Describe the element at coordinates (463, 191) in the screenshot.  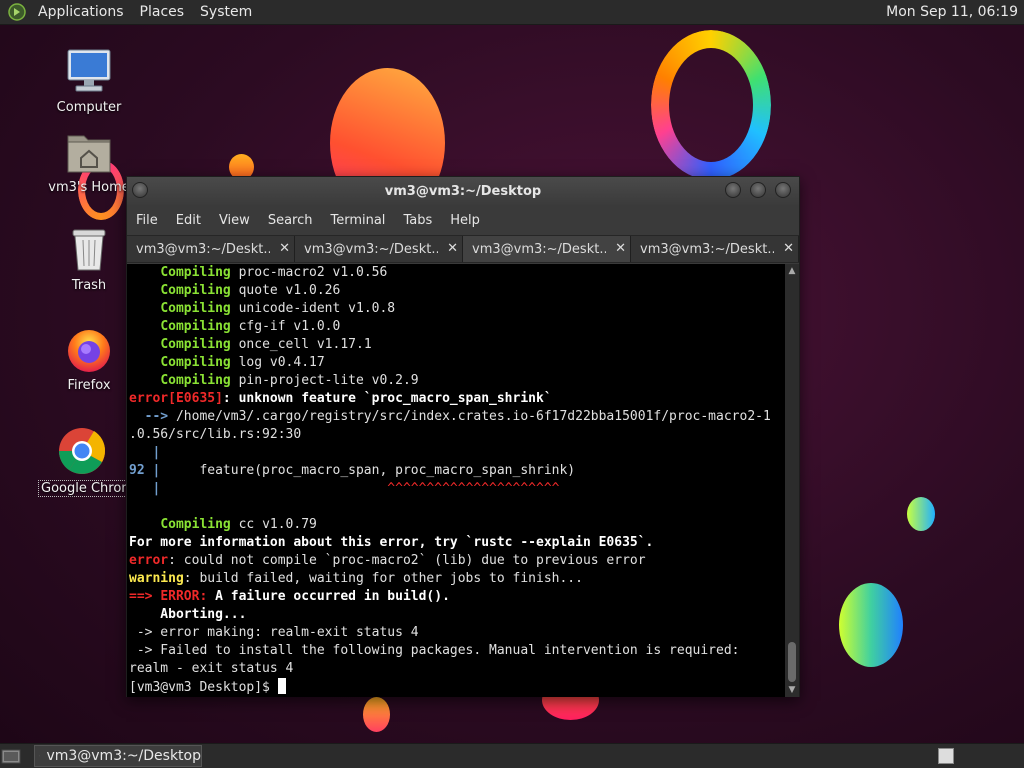
I see `window-titlebar: vm3@vm3:~/Desktop` at that location.